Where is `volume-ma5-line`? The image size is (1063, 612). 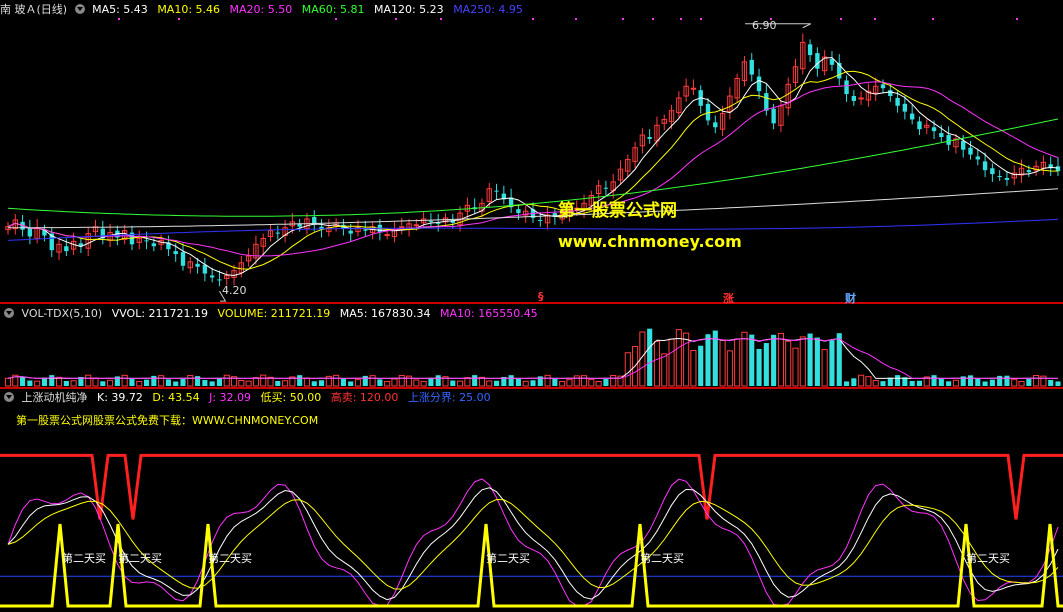
volume-ma5-line is located at coordinates (532, 358).